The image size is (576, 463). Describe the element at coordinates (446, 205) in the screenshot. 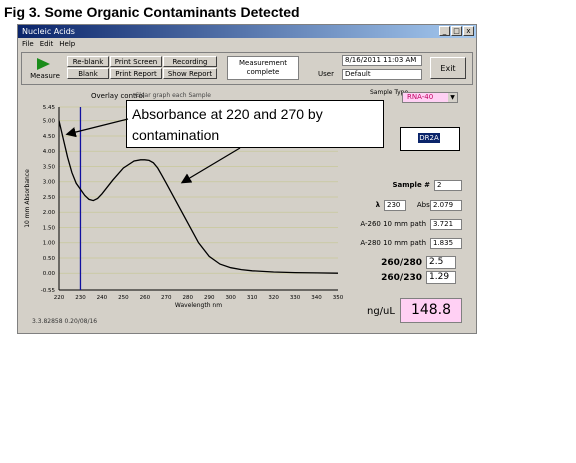

I see `abs-field: 2.079` at that location.